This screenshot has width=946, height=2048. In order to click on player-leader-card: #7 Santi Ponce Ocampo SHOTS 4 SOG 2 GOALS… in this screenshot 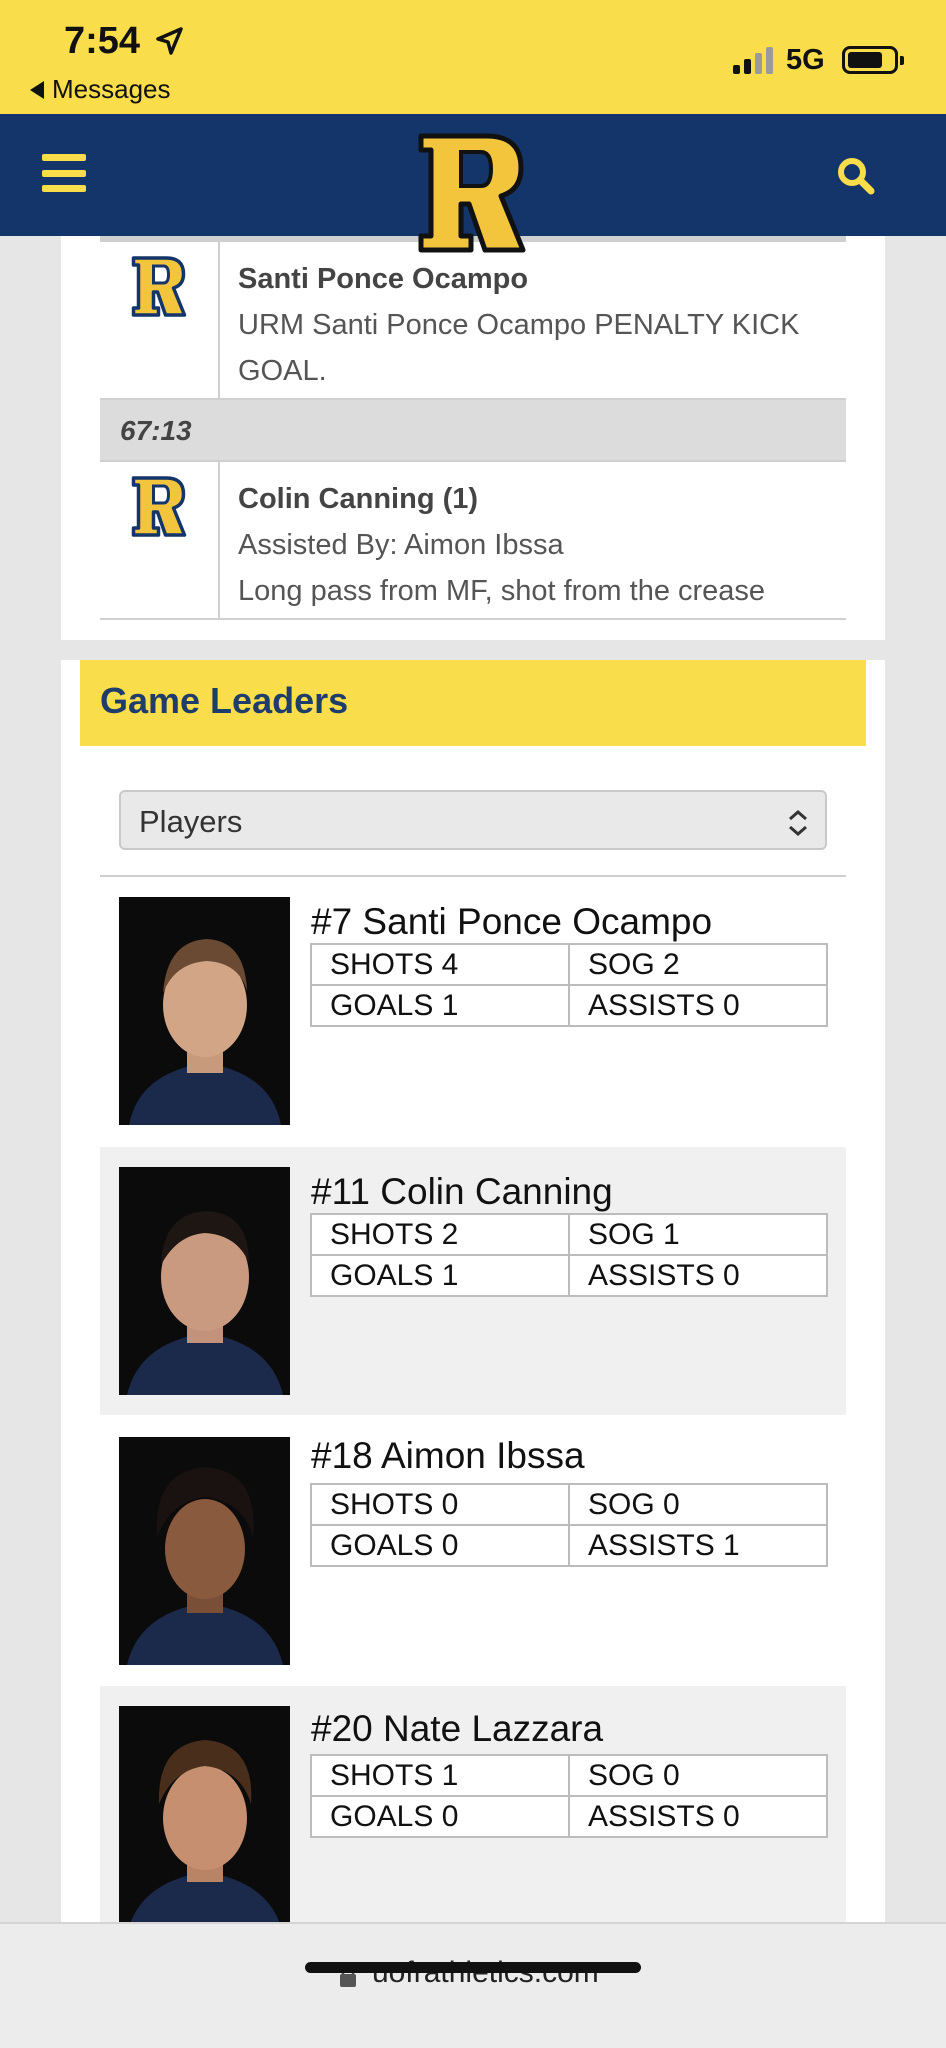, I will do `click(473, 1021)`.